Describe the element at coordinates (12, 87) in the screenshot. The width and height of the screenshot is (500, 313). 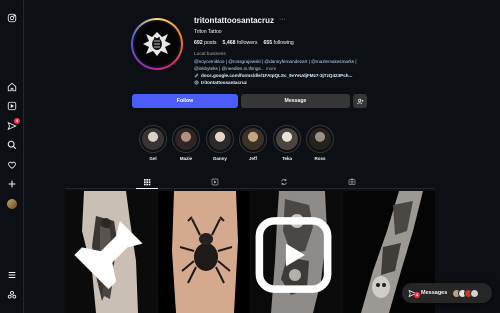
I see `home-icon` at that location.